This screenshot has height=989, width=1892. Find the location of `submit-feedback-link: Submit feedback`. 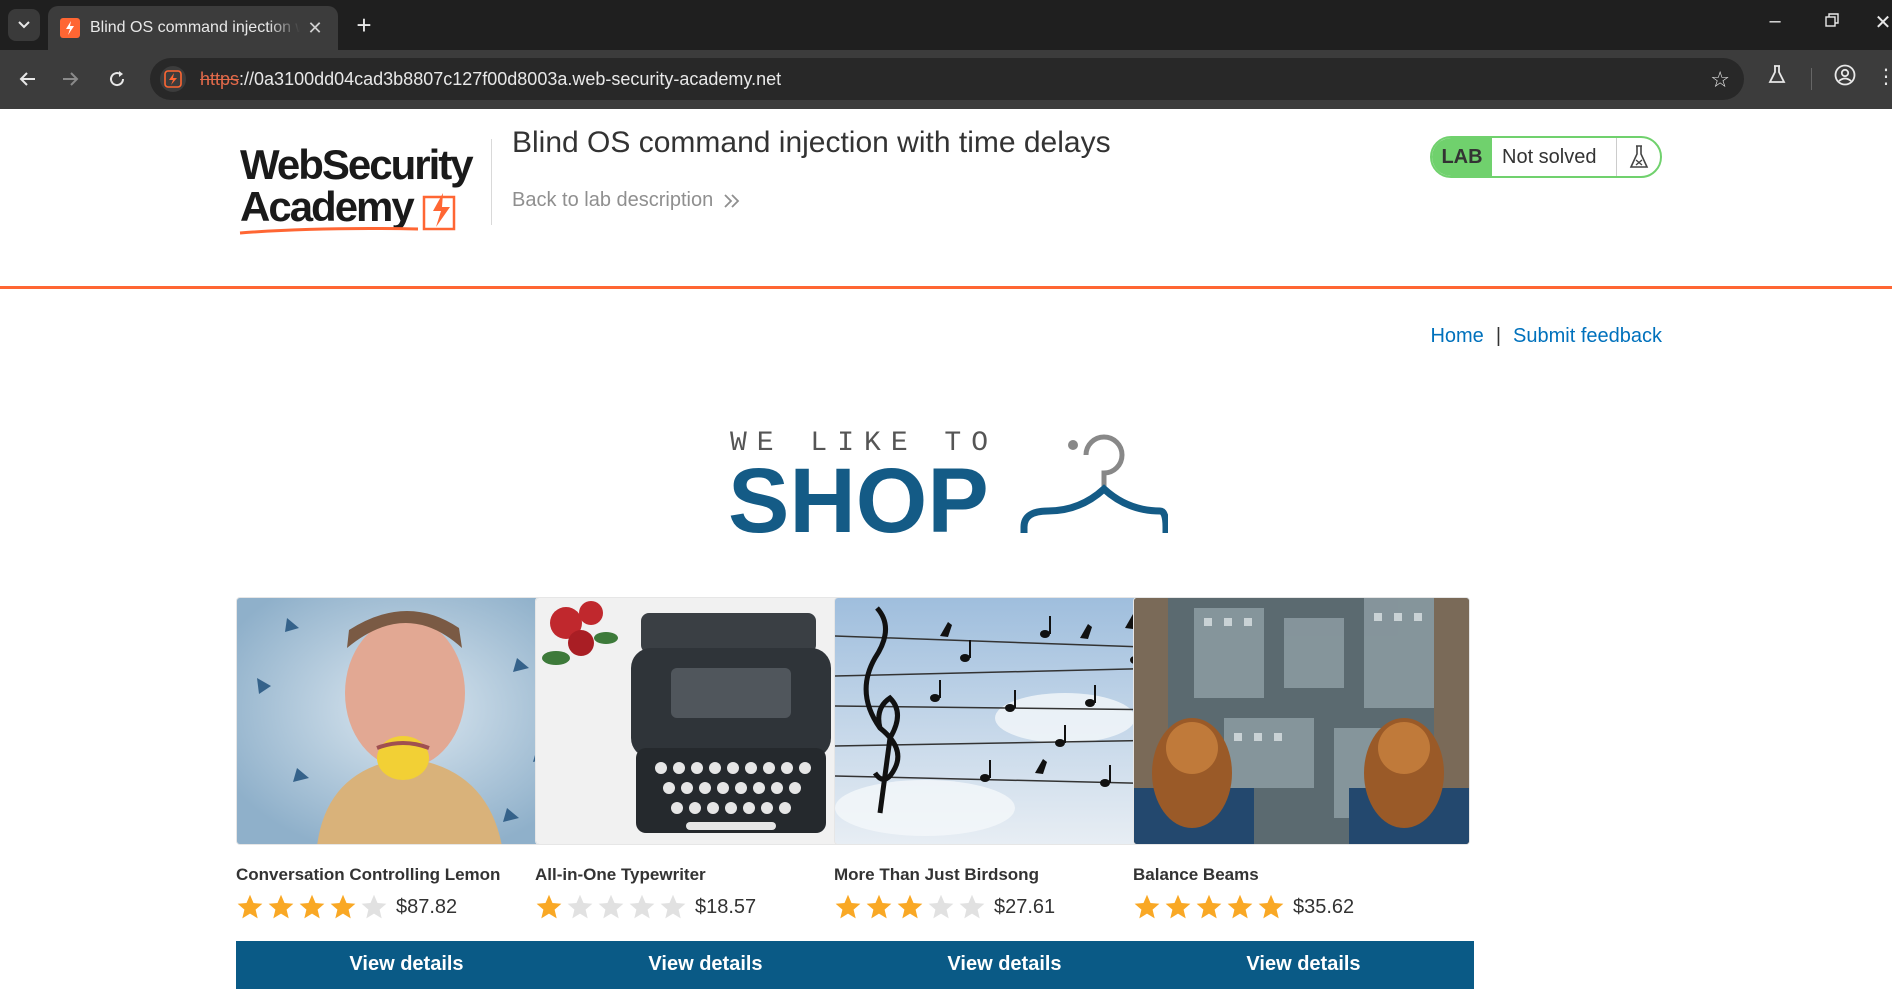

submit-feedback-link: Submit feedback is located at coordinates (1587, 336).